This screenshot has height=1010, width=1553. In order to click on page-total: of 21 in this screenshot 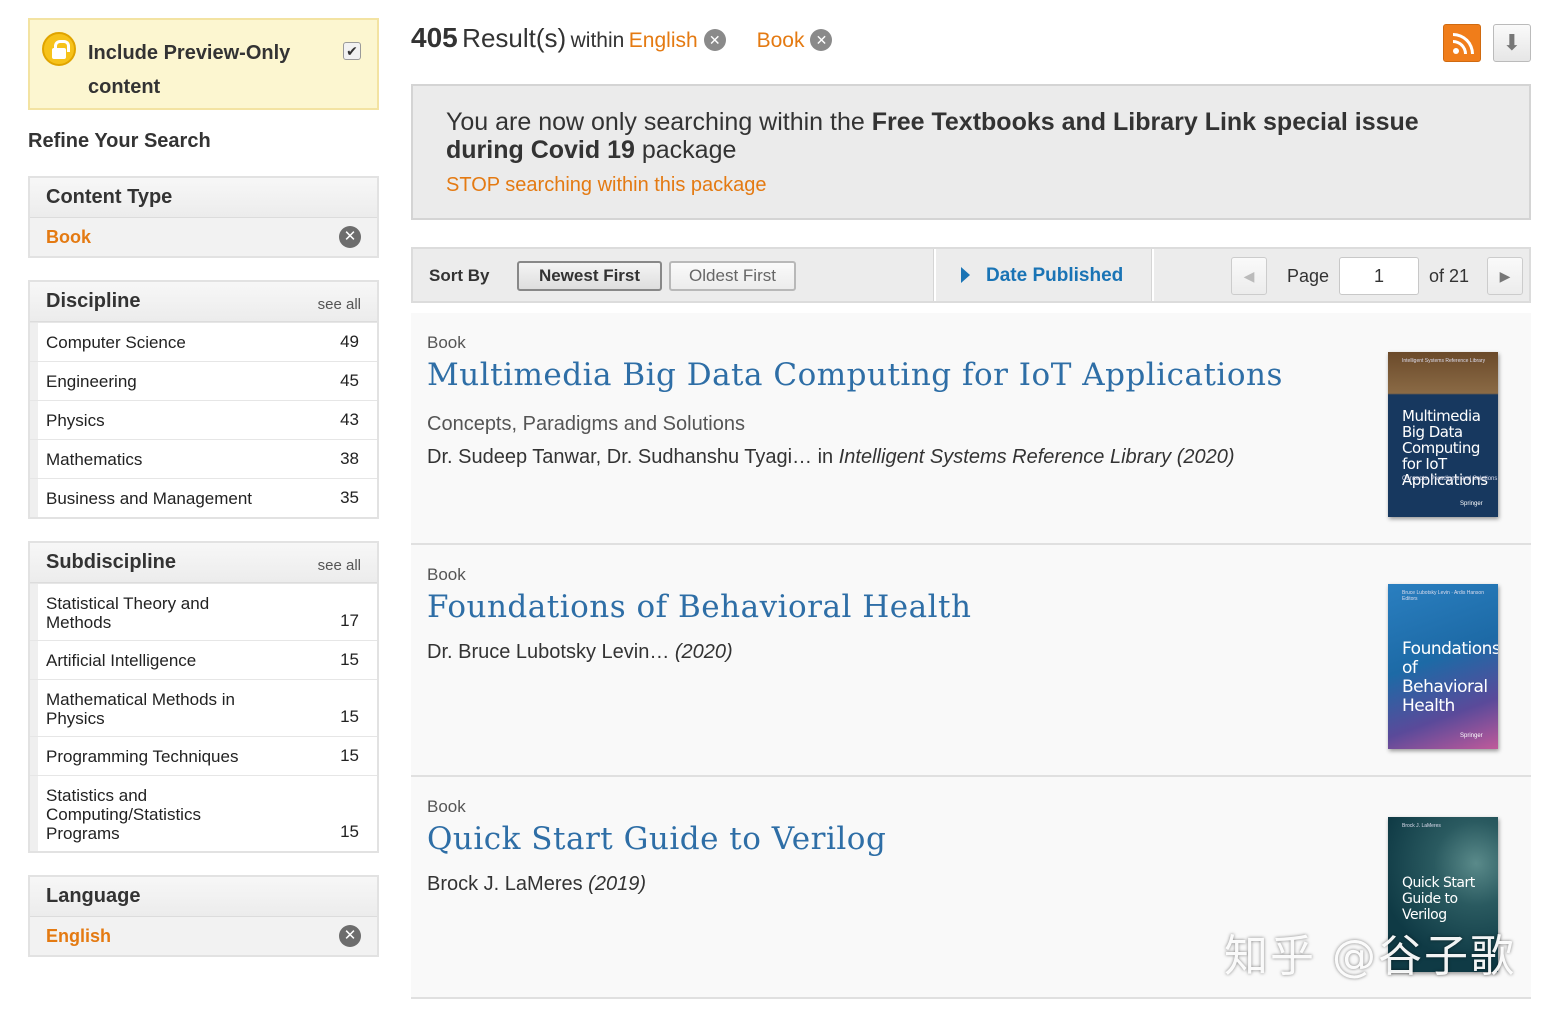, I will do `click(1449, 276)`.